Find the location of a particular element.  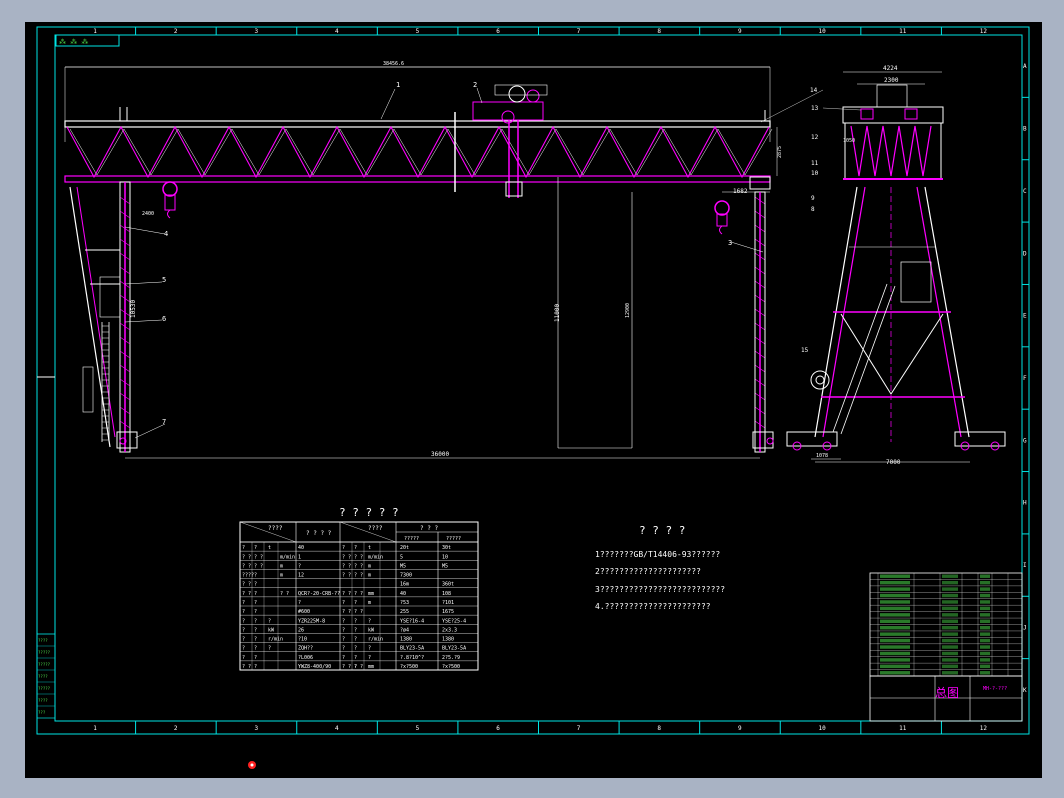

col-mark-bottom: 5 is located at coordinates (418, 728).